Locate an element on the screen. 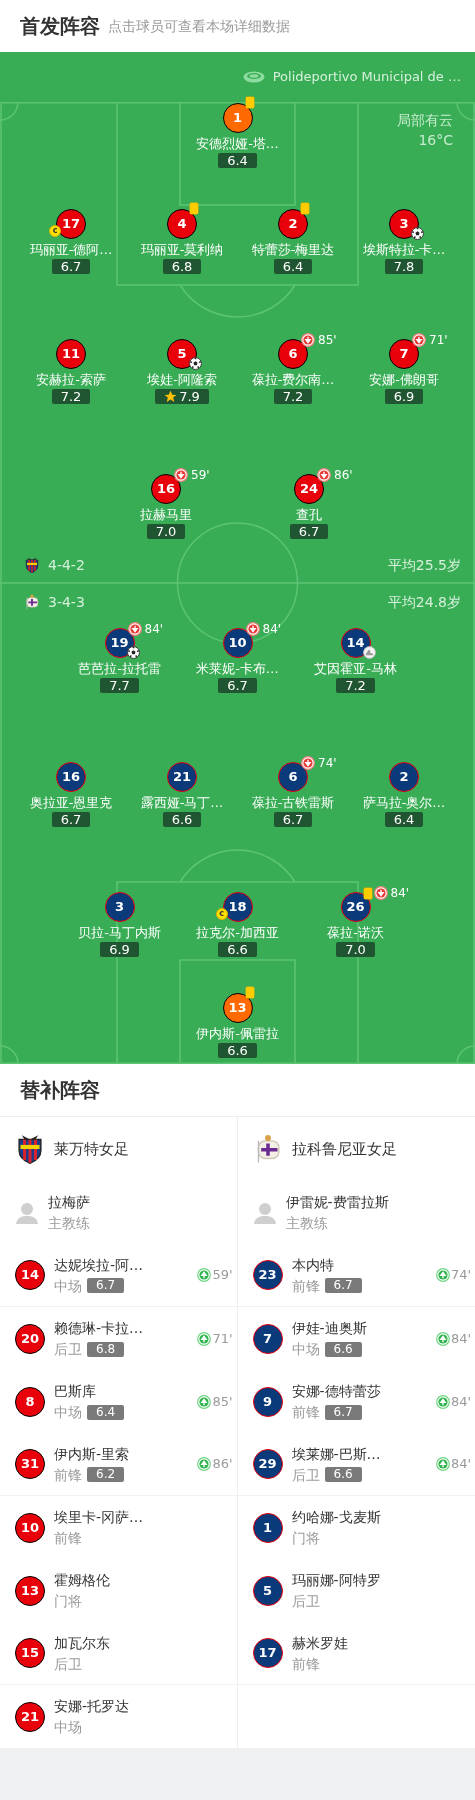  player-number: 8 is located at coordinates (30, 1401).